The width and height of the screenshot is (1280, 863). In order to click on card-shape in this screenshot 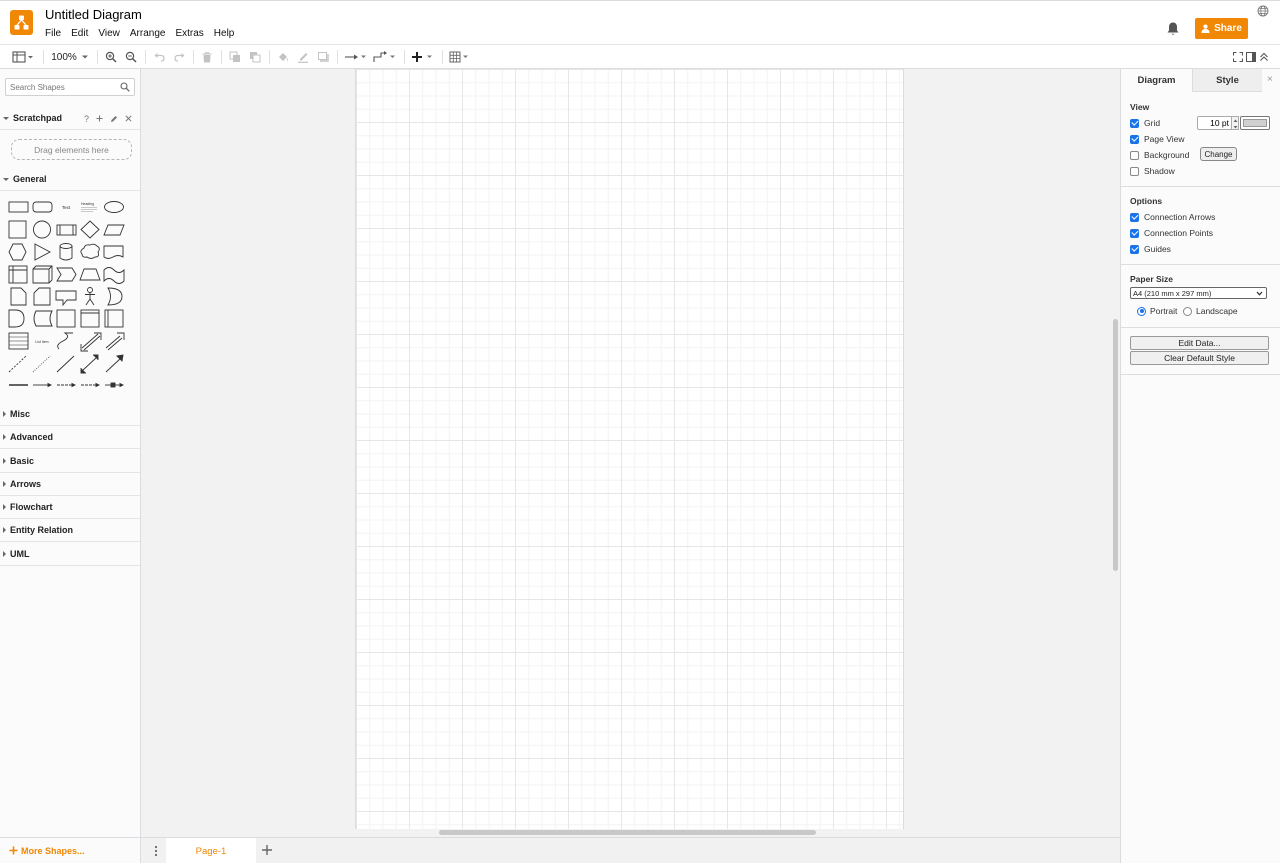, I will do `click(42, 296)`.